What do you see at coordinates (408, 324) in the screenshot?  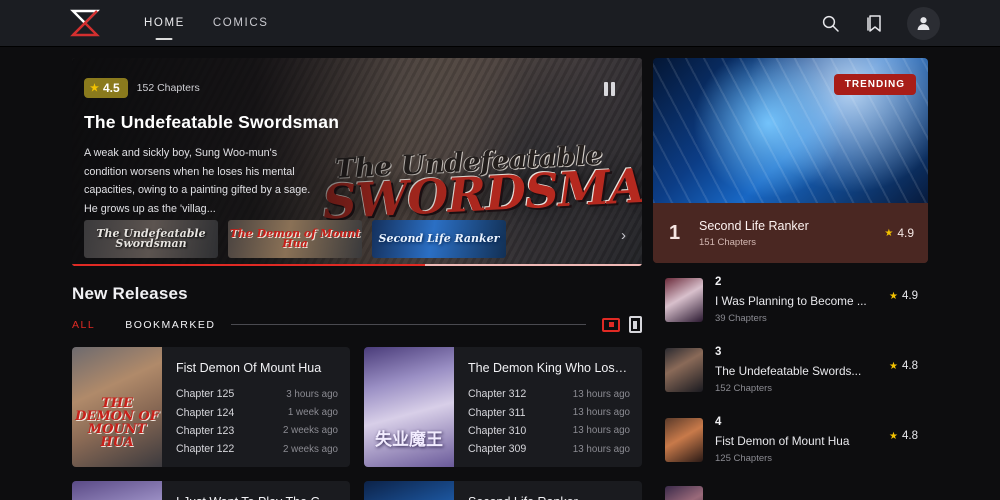 I see `tabs-divider` at bounding box center [408, 324].